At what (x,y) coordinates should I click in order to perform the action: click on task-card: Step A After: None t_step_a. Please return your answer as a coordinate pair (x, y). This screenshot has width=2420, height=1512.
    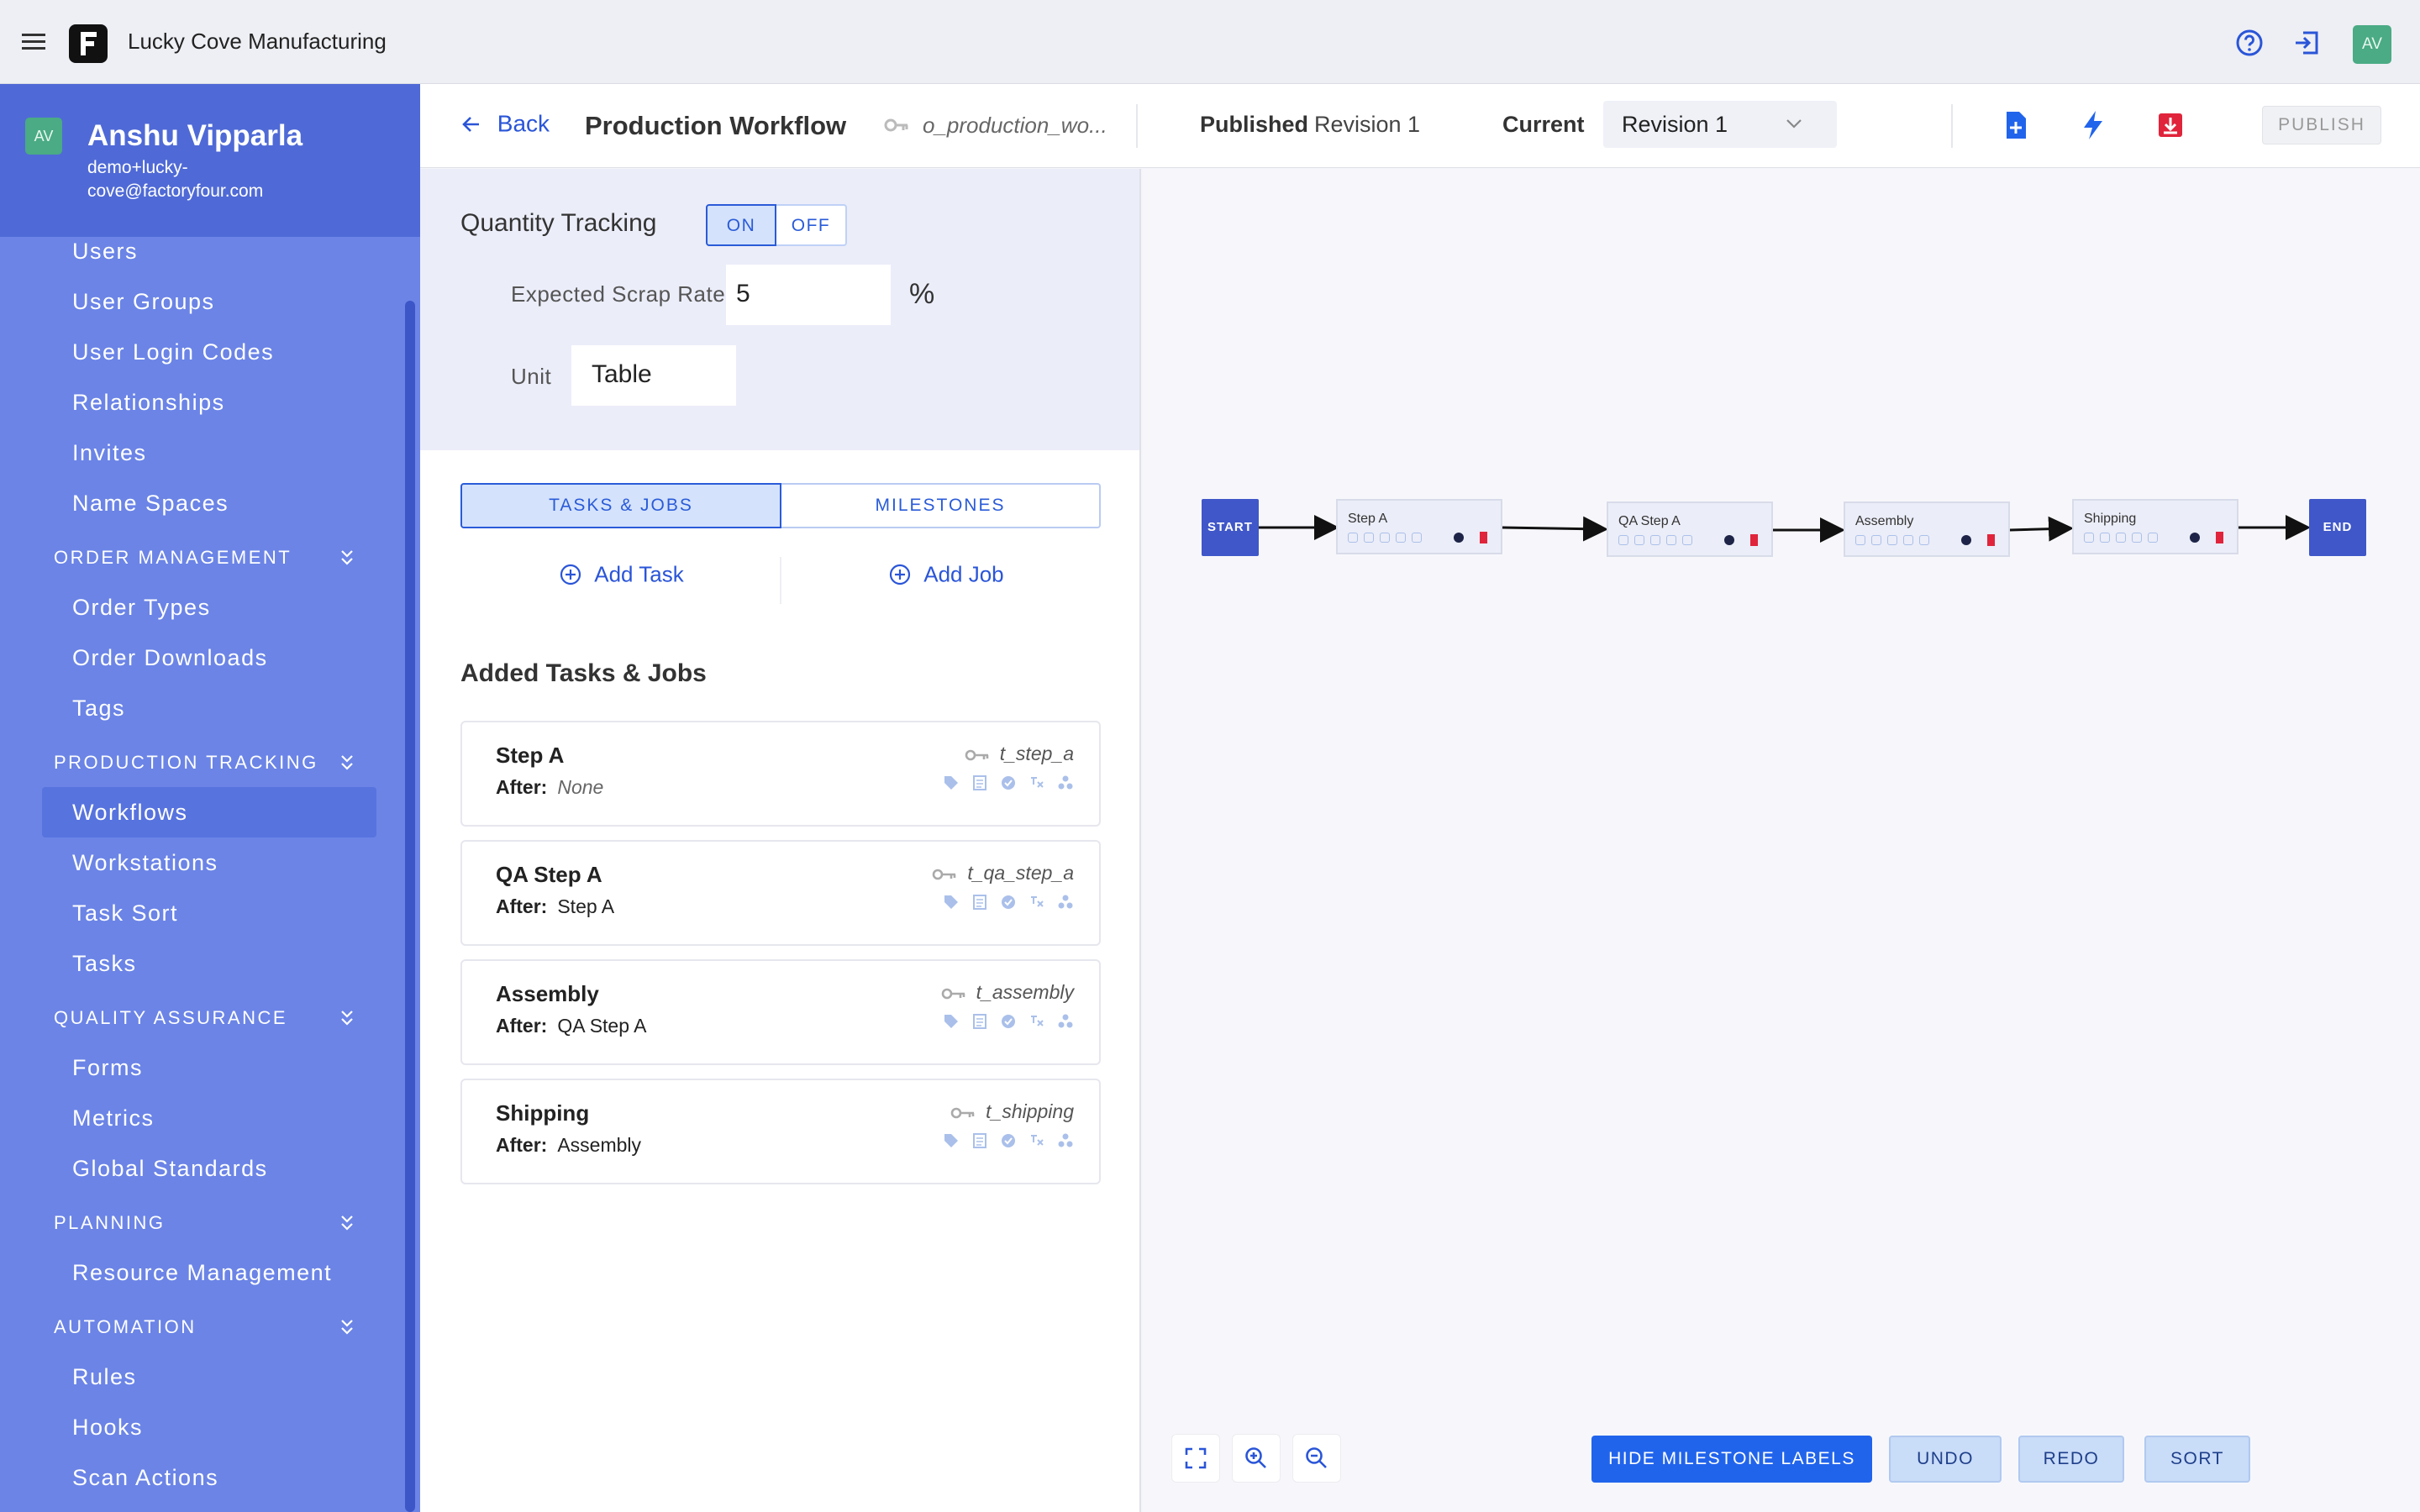
    Looking at the image, I should click on (780, 774).